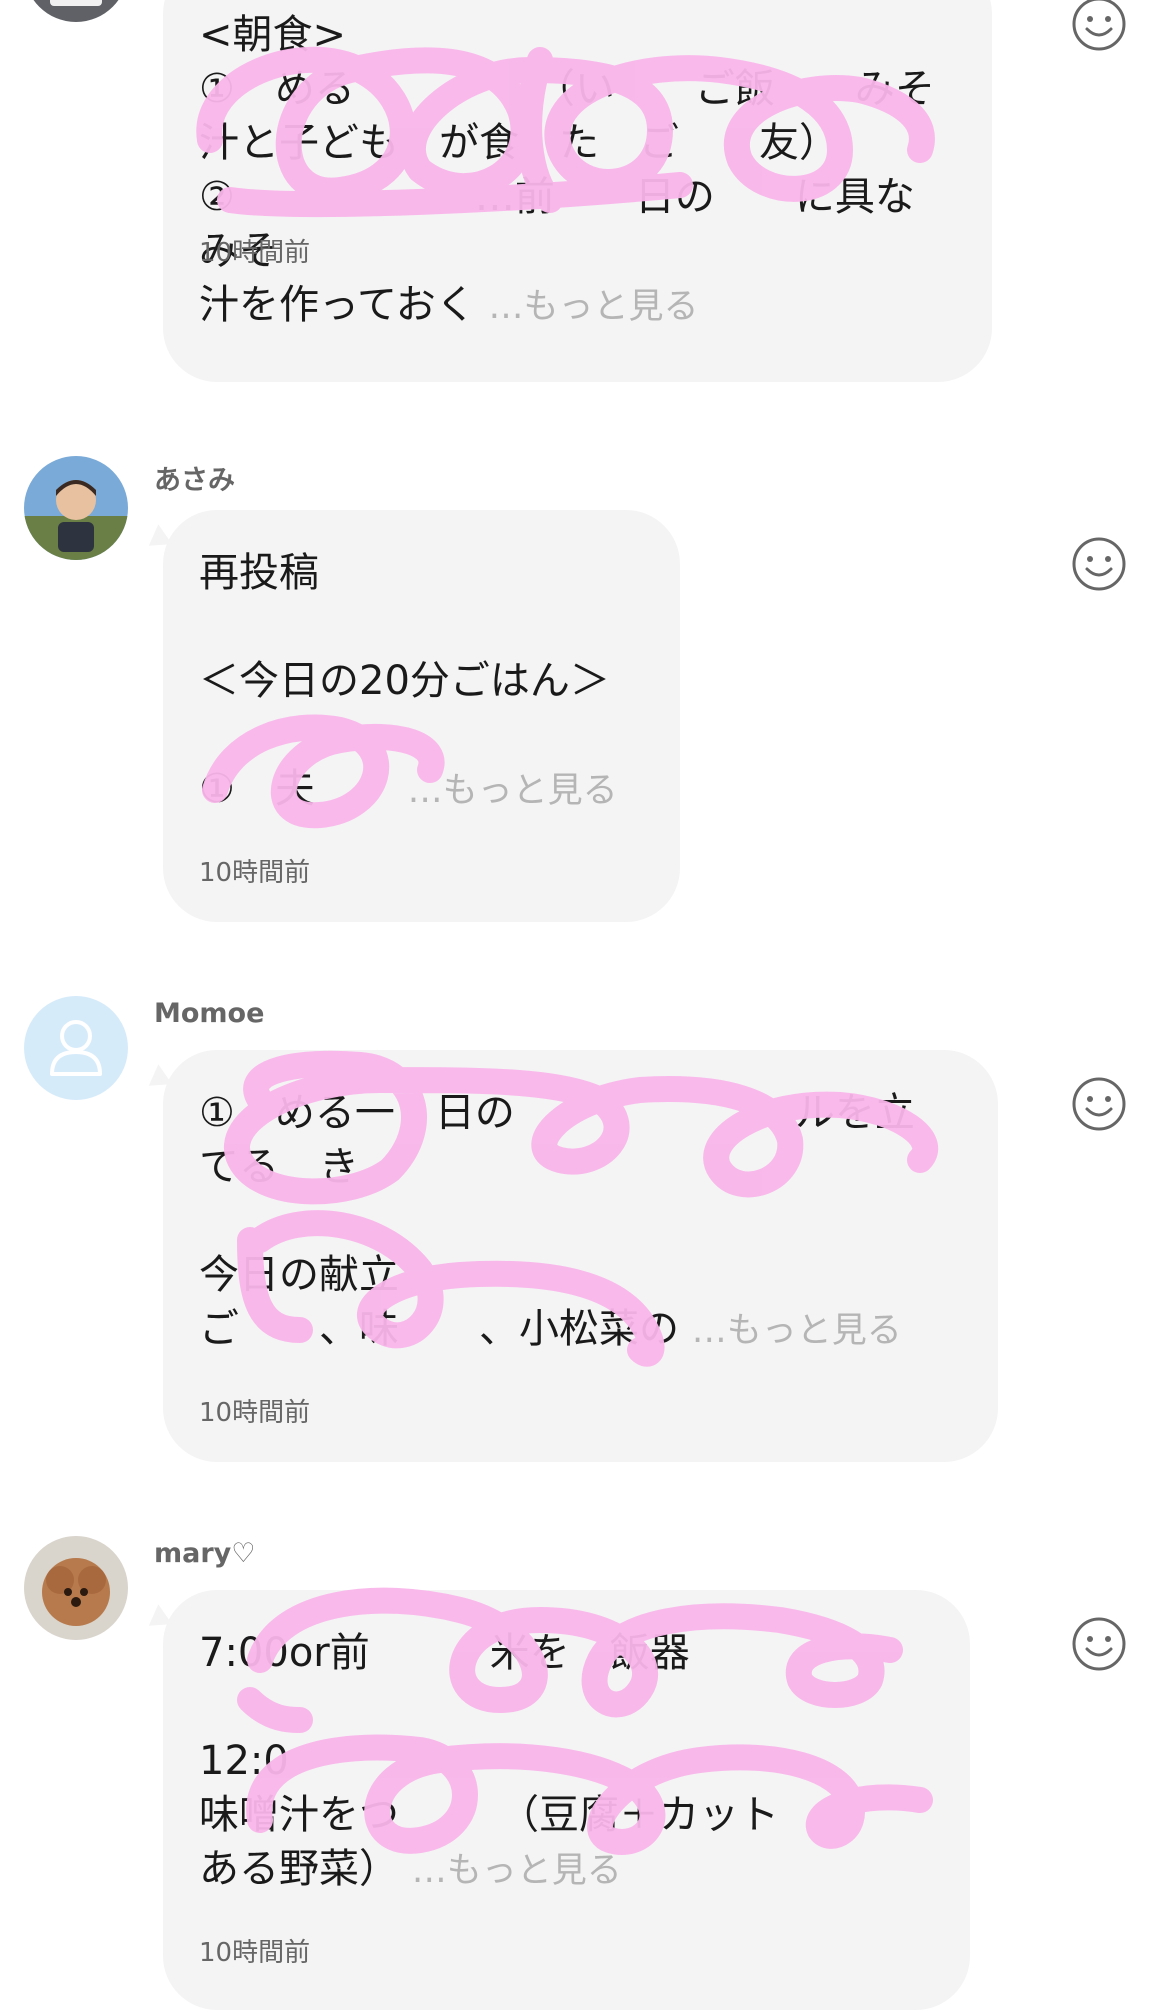  I want to click on message-bubble: 再投稿 ＜今日の20分ごはん＞ ① 夫 …もっと見る 10時間前, so click(421, 716).